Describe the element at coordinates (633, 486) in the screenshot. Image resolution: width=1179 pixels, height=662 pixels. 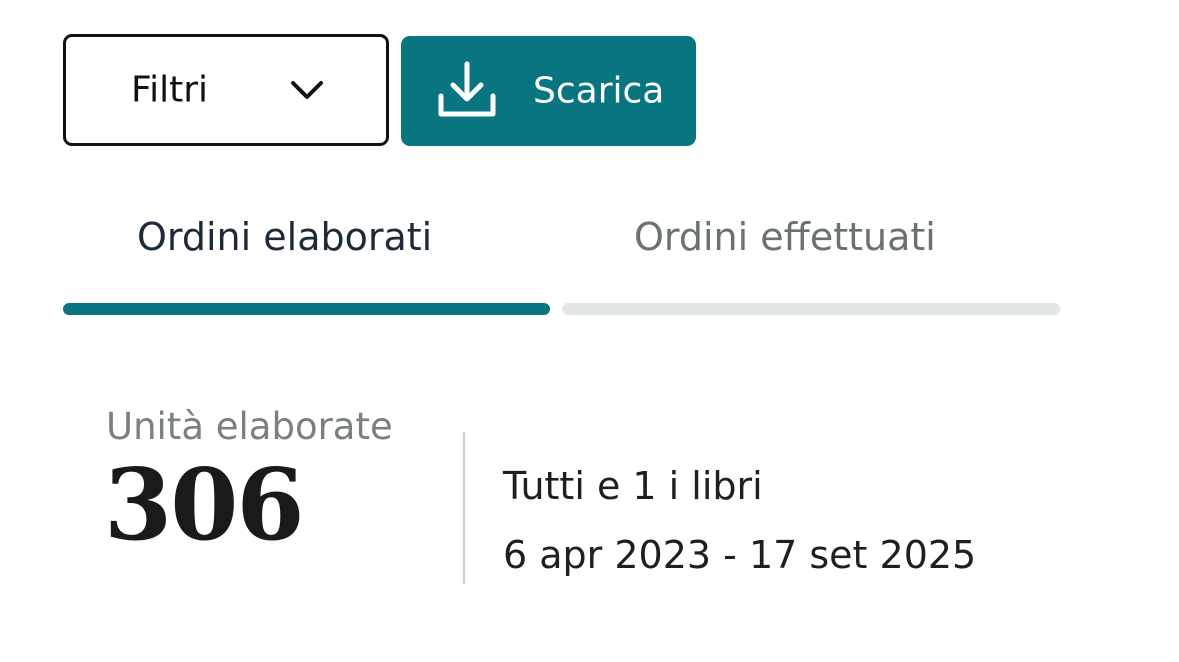
I see `books-scope-text: Tutti e 1 i libri` at that location.